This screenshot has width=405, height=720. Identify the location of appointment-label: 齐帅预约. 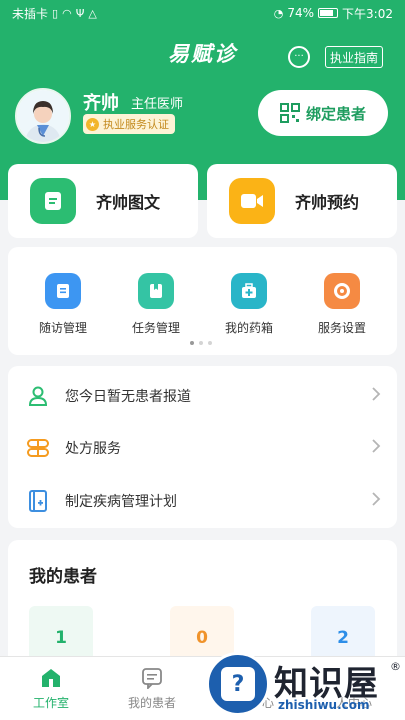
(327, 202).